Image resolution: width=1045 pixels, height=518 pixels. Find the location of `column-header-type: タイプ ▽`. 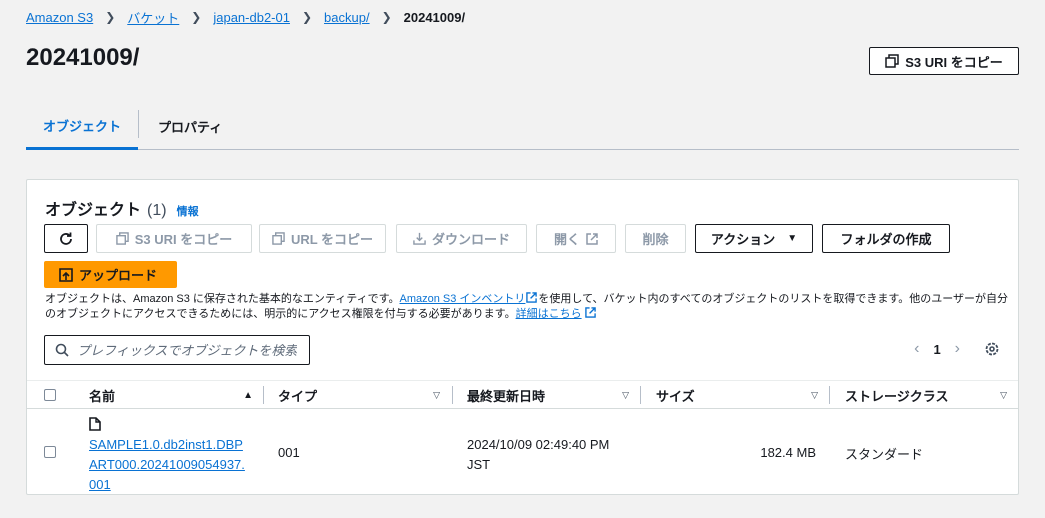

column-header-type: タイプ ▽ is located at coordinates (359, 395).